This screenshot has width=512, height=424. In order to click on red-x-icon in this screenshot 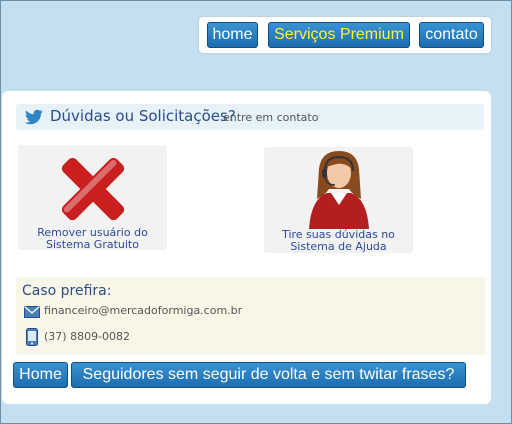, I will do `click(93, 189)`.